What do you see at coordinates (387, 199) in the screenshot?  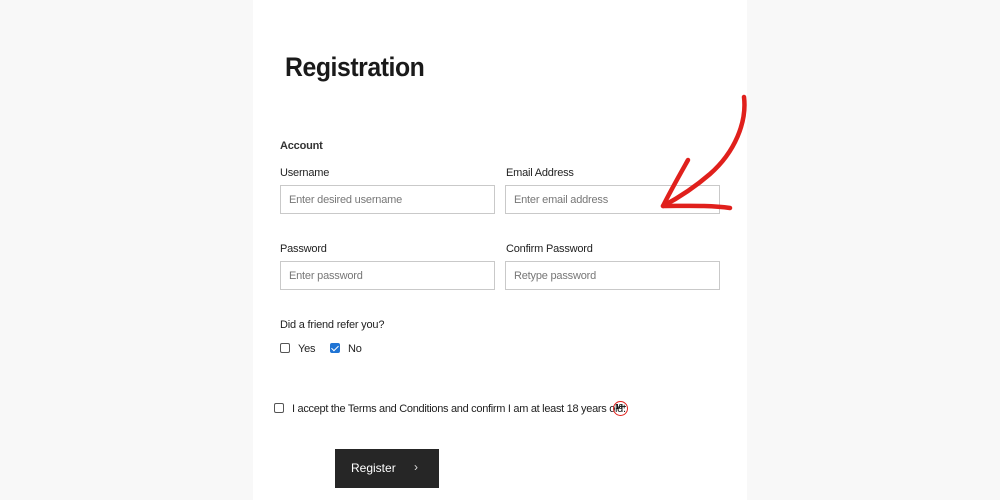 I see `username-input` at bounding box center [387, 199].